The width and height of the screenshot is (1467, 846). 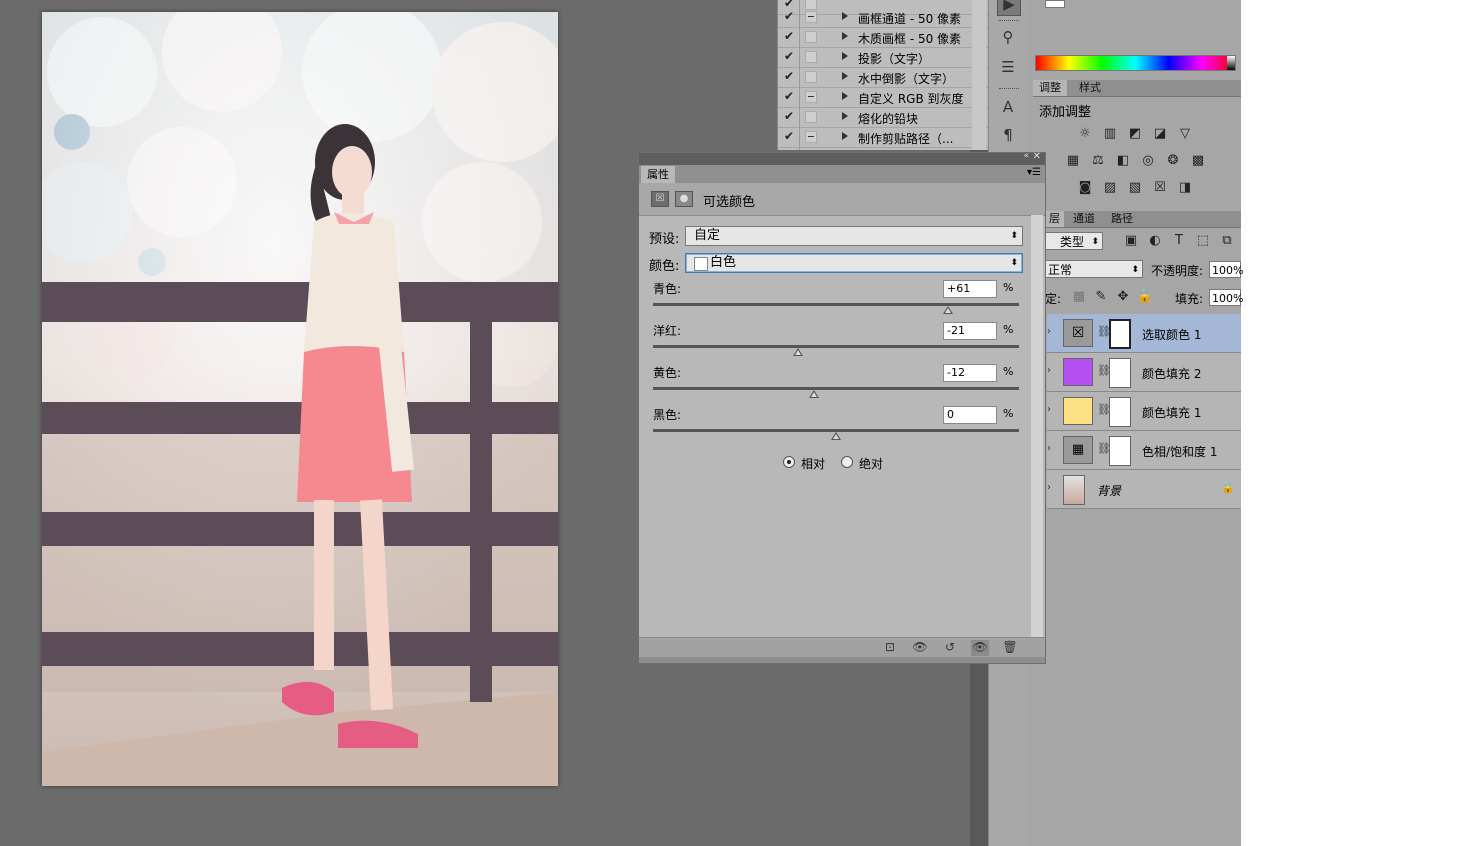 What do you see at coordinates (970, 331) in the screenshot?
I see `magenta-value-input: -21` at bounding box center [970, 331].